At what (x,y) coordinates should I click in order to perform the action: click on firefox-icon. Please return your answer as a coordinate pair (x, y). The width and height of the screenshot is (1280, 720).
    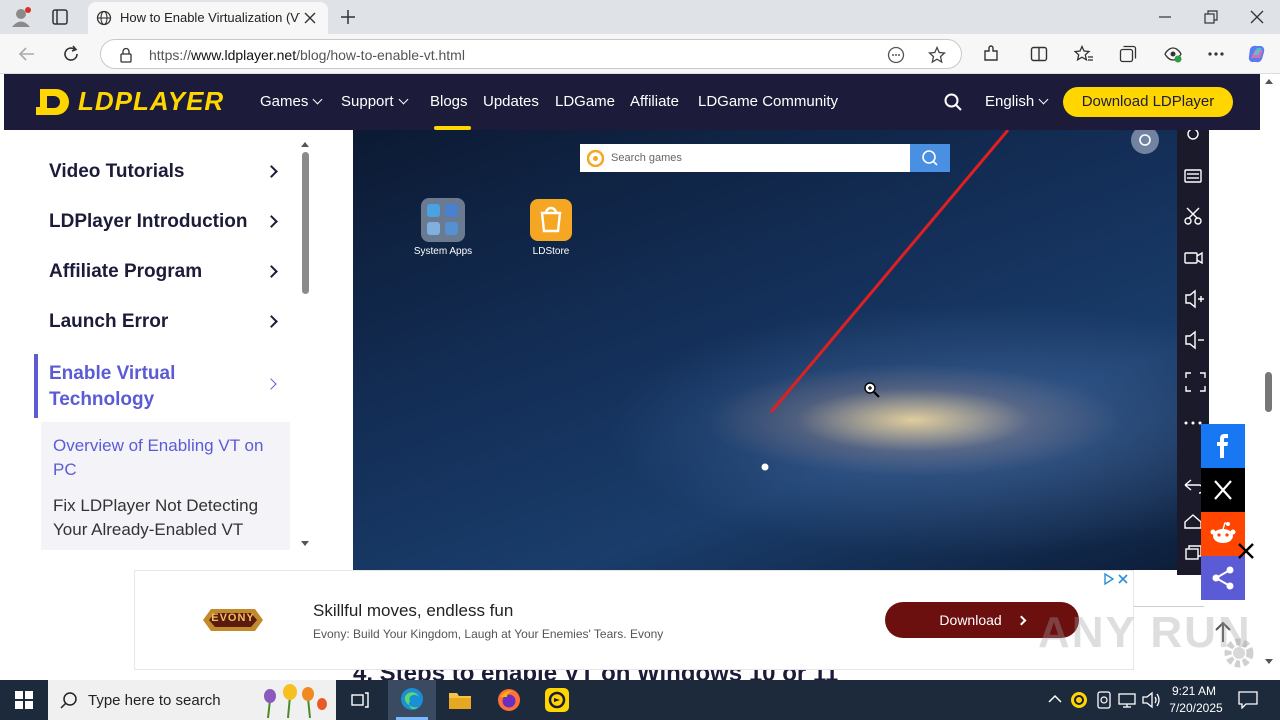
    Looking at the image, I should click on (509, 700).